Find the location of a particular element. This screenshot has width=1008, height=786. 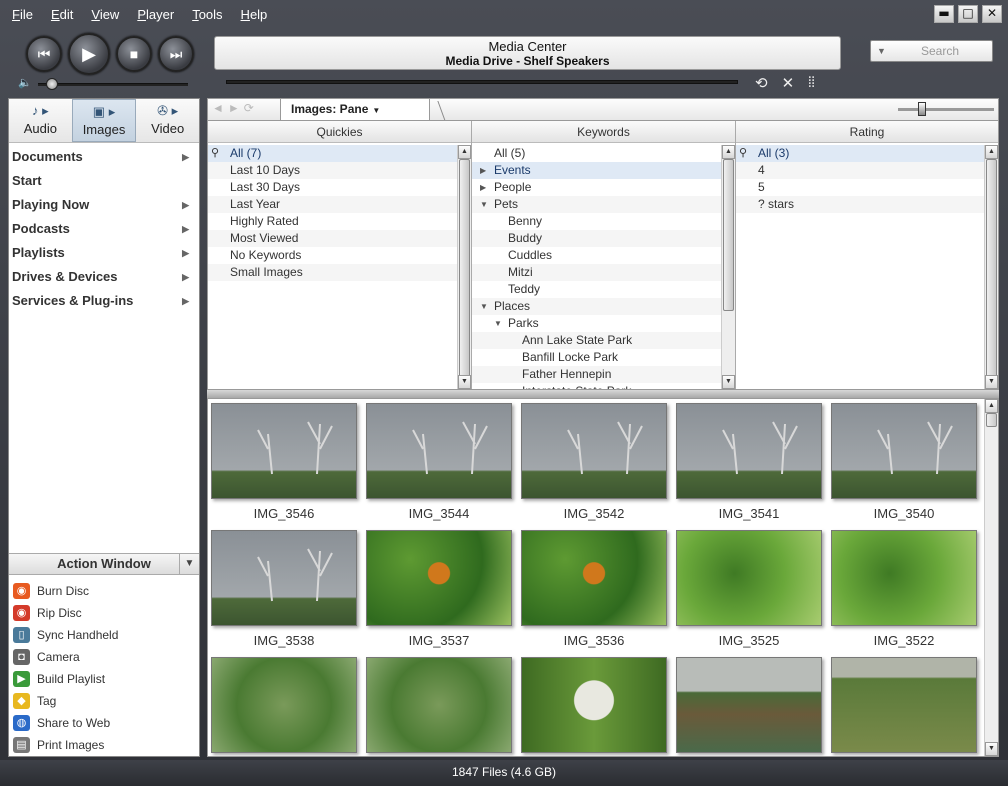

keyword-item: Father Hennepin is located at coordinates (596, 374).